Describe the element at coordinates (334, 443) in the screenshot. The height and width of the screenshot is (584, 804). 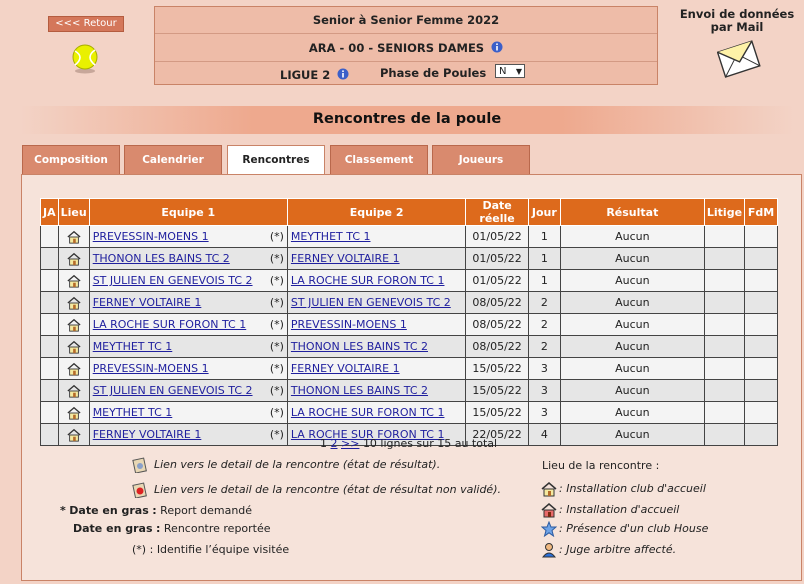
I see `page-link-2: 2` at that location.